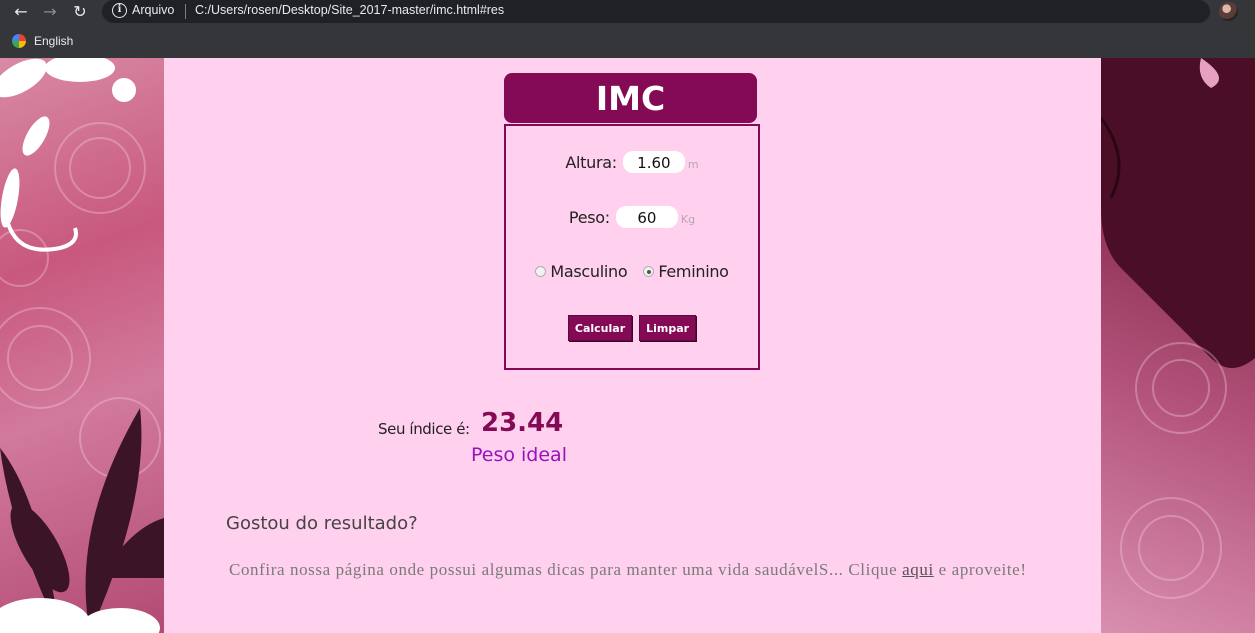 The height and width of the screenshot is (633, 1255). What do you see at coordinates (424, 429) in the screenshot?
I see `result-label: Seu índice é:` at bounding box center [424, 429].